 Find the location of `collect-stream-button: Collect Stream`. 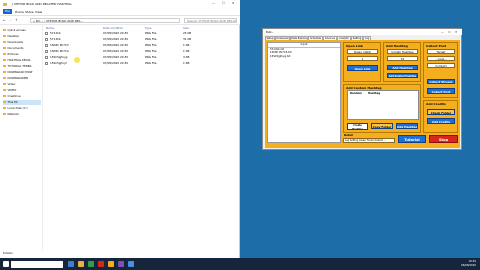

collect-stream-button: Collect Stream is located at coordinates (441, 81).